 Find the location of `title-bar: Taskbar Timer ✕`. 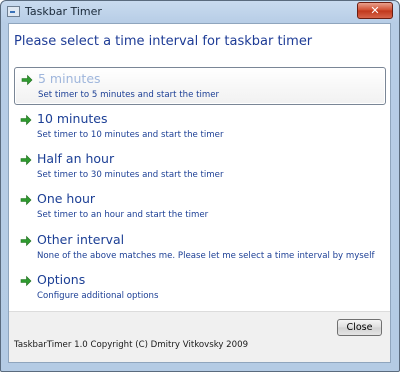

title-bar: Taskbar Timer ✕ is located at coordinates (200, 12).